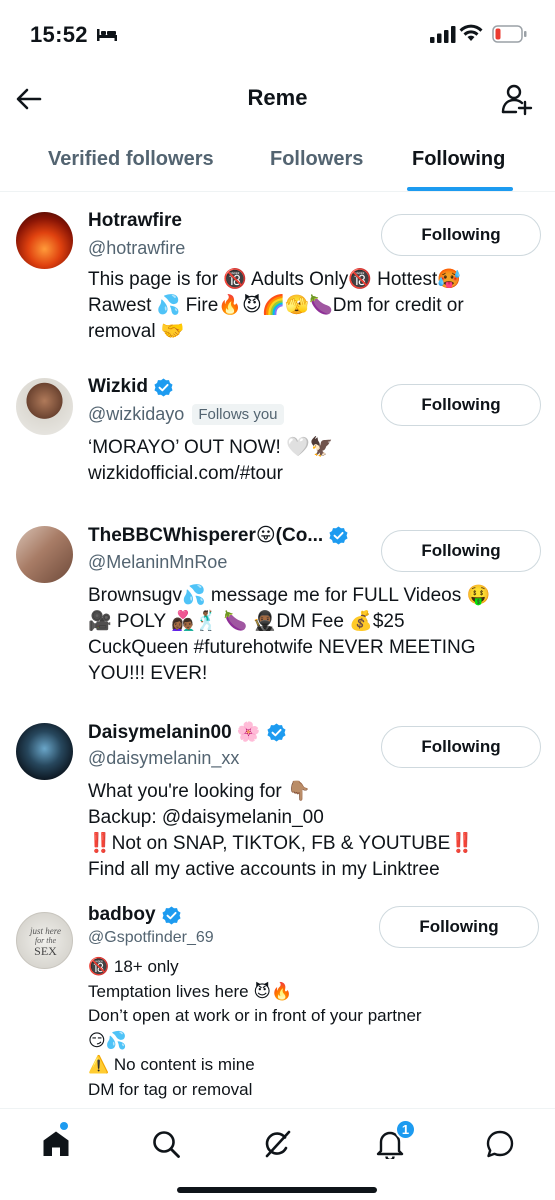  I want to click on svg-text: SEX, so click(45, 951).